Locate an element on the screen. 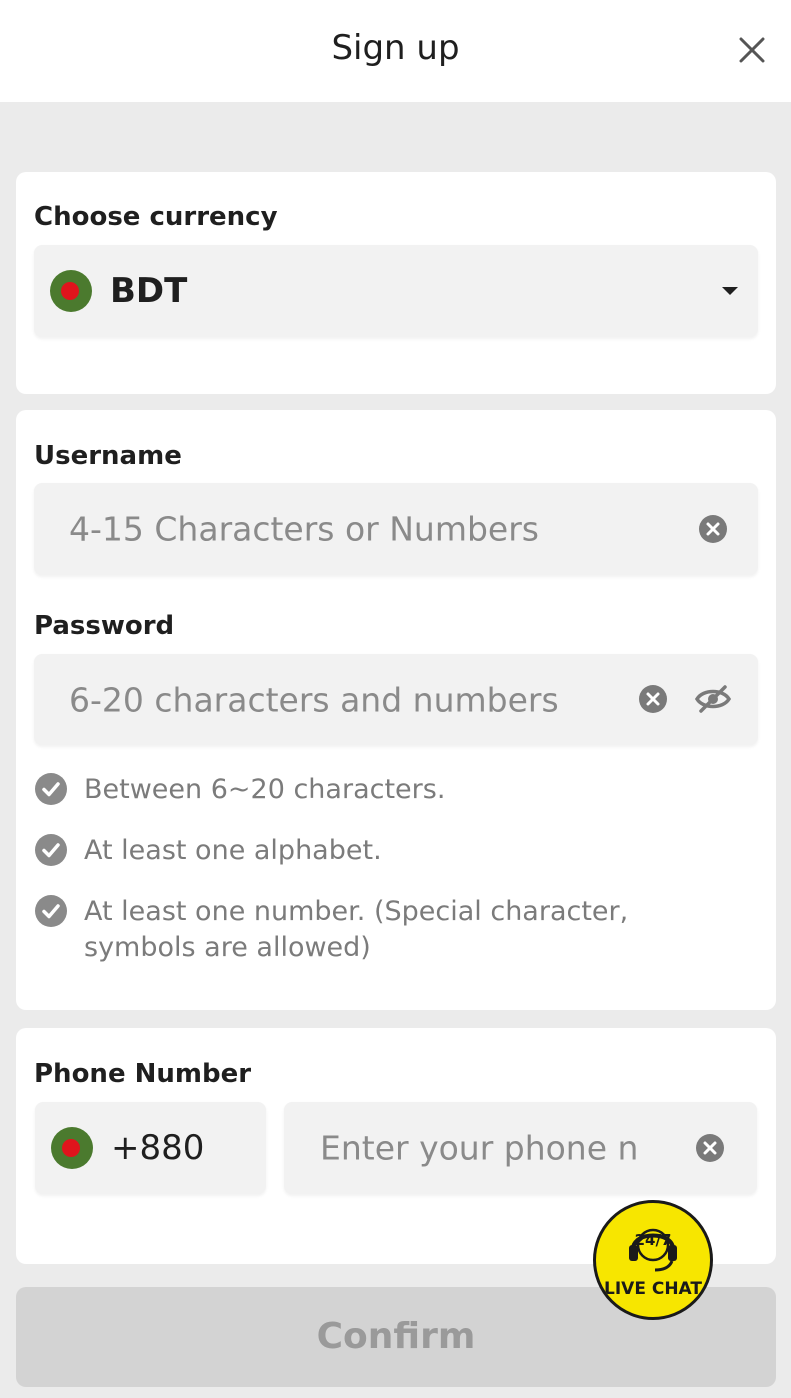 This screenshot has width=791, height=1398. password-label: Password is located at coordinates (104, 626).